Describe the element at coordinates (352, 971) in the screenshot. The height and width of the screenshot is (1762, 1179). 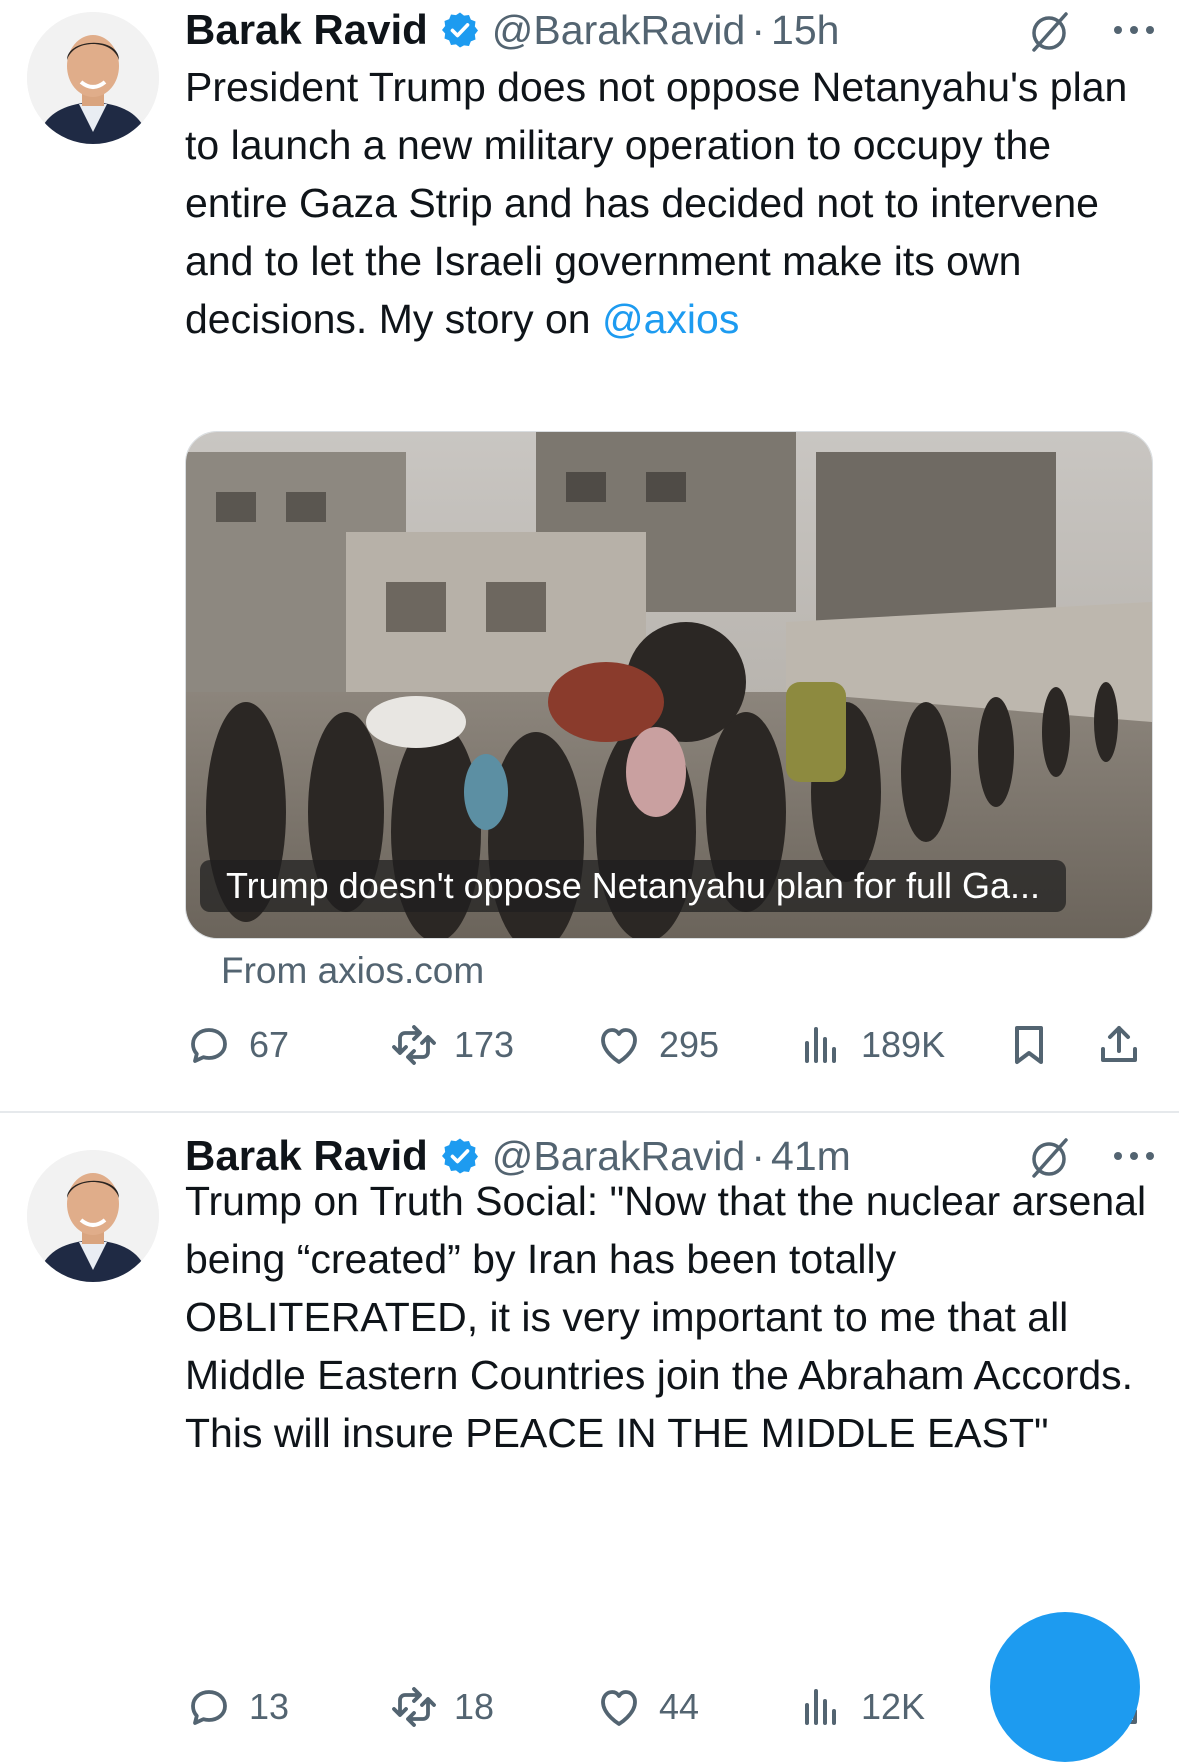
I see `card-source: From axios.com` at that location.